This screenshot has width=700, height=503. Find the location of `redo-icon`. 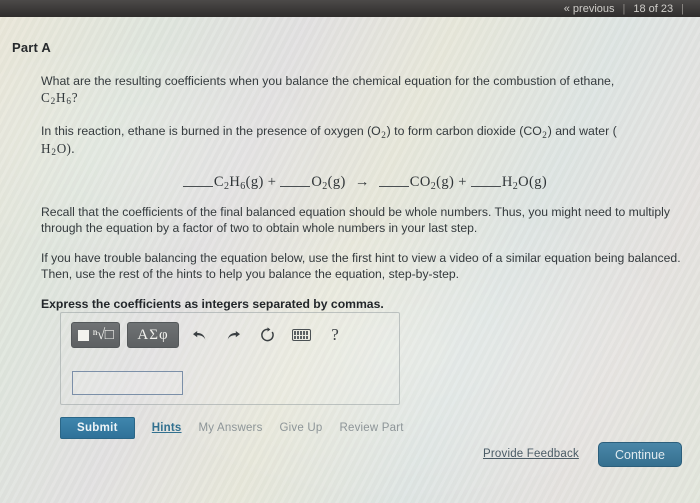

redo-icon is located at coordinates (233, 335).